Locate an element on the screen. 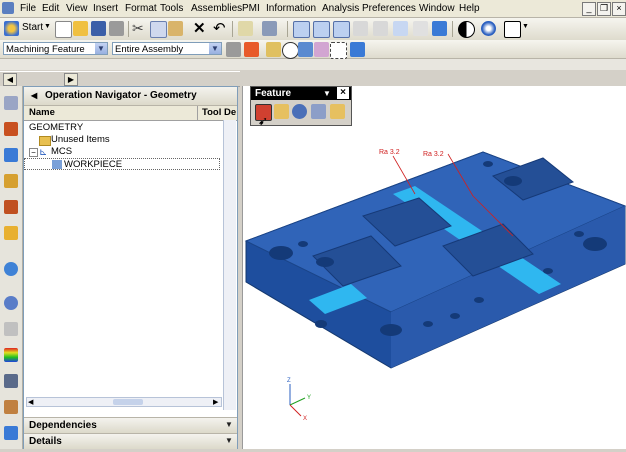  copy-icon is located at coordinates (158, 29).